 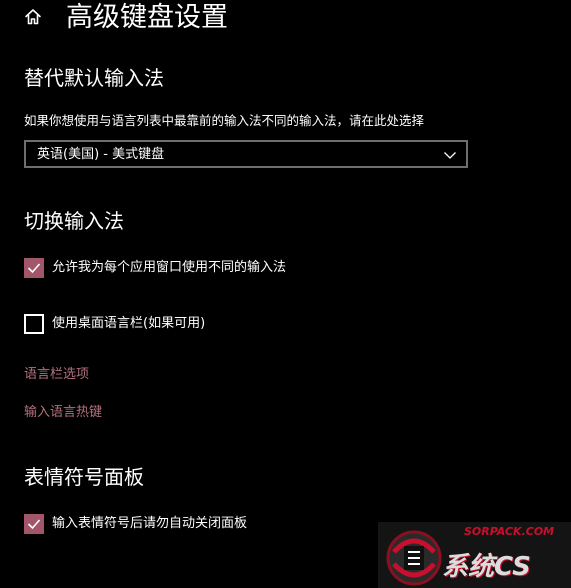 I want to click on chevron-down-icon, so click(x=450, y=155).